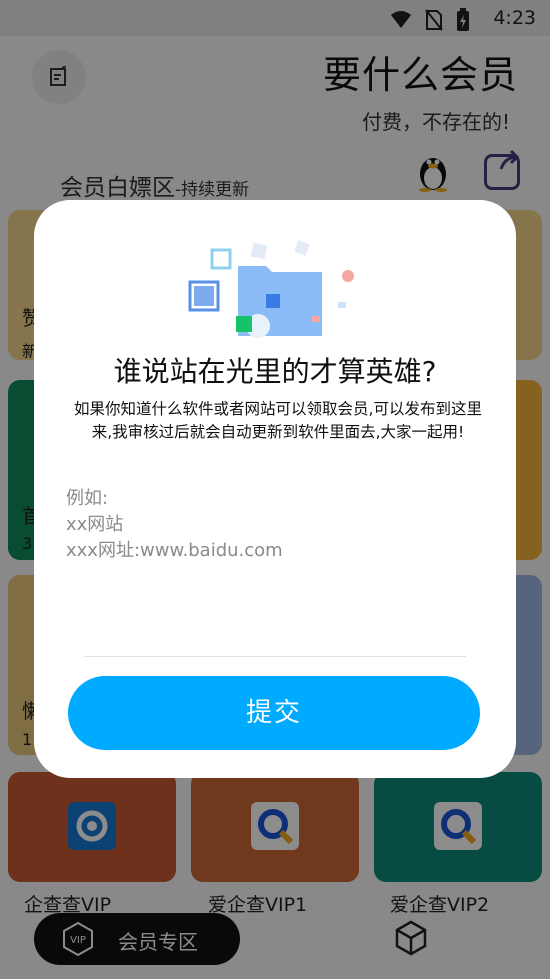 The height and width of the screenshot is (979, 550). I want to click on input-underline, so click(275, 656).